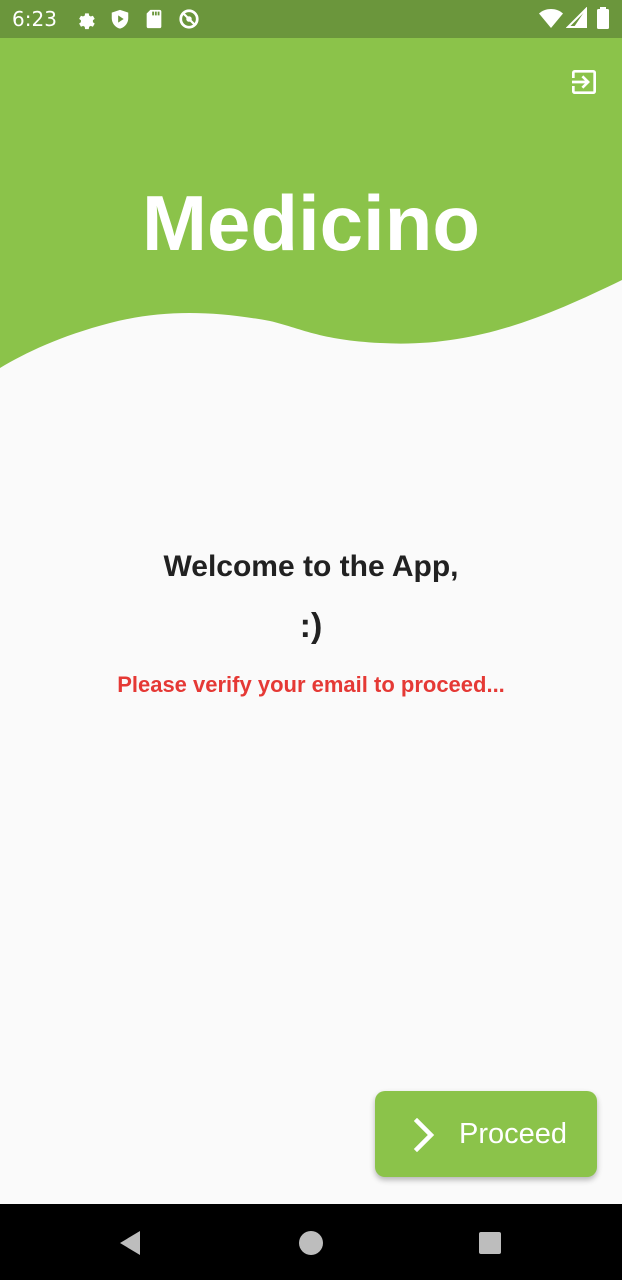 The width and height of the screenshot is (622, 1280). I want to click on home-icon, so click(311, 1243).